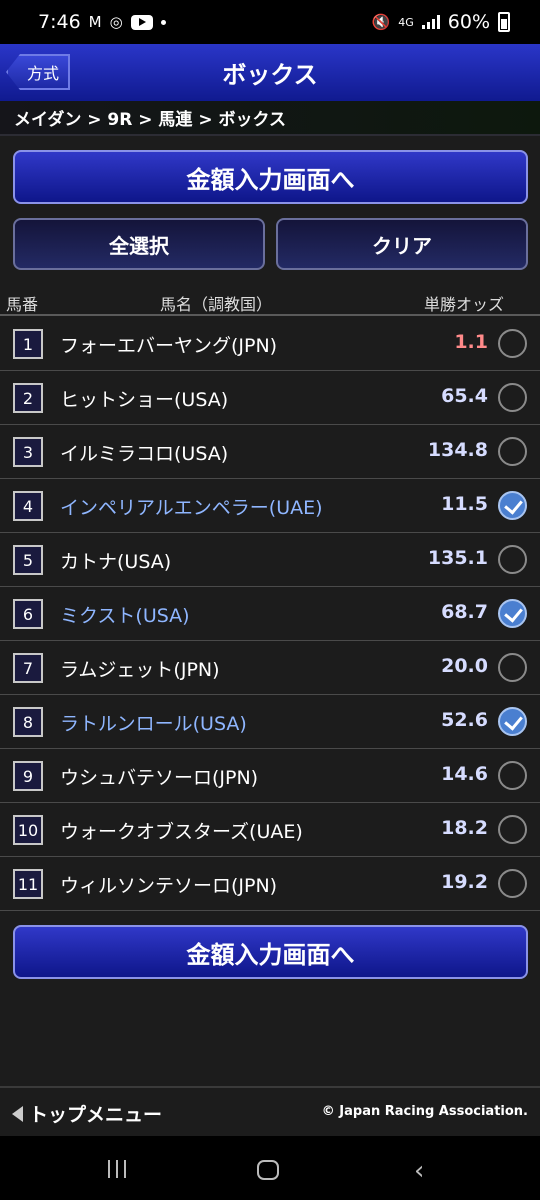 The image size is (540, 1200). I want to click on horse-number: 11, so click(28, 884).